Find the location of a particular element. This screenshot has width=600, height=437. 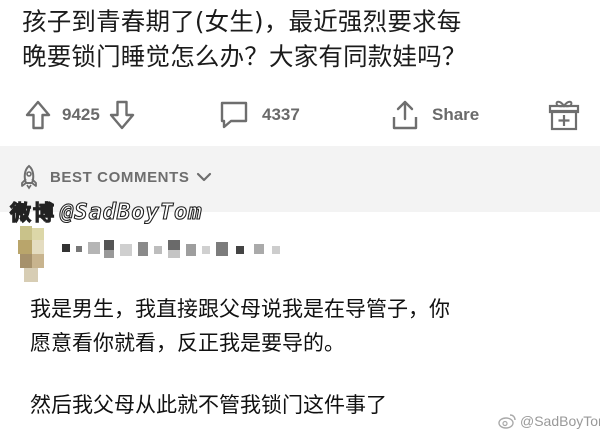

post-title-line-1: 孩子到青春期了(女生)，最近强烈要求每 is located at coordinates (242, 21).